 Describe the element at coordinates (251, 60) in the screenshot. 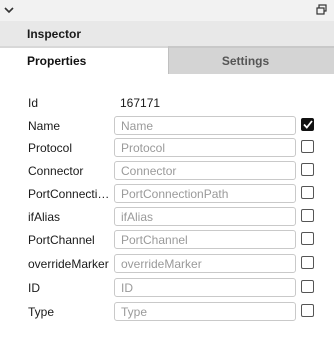

I see `tab-settings: Settings` at that location.